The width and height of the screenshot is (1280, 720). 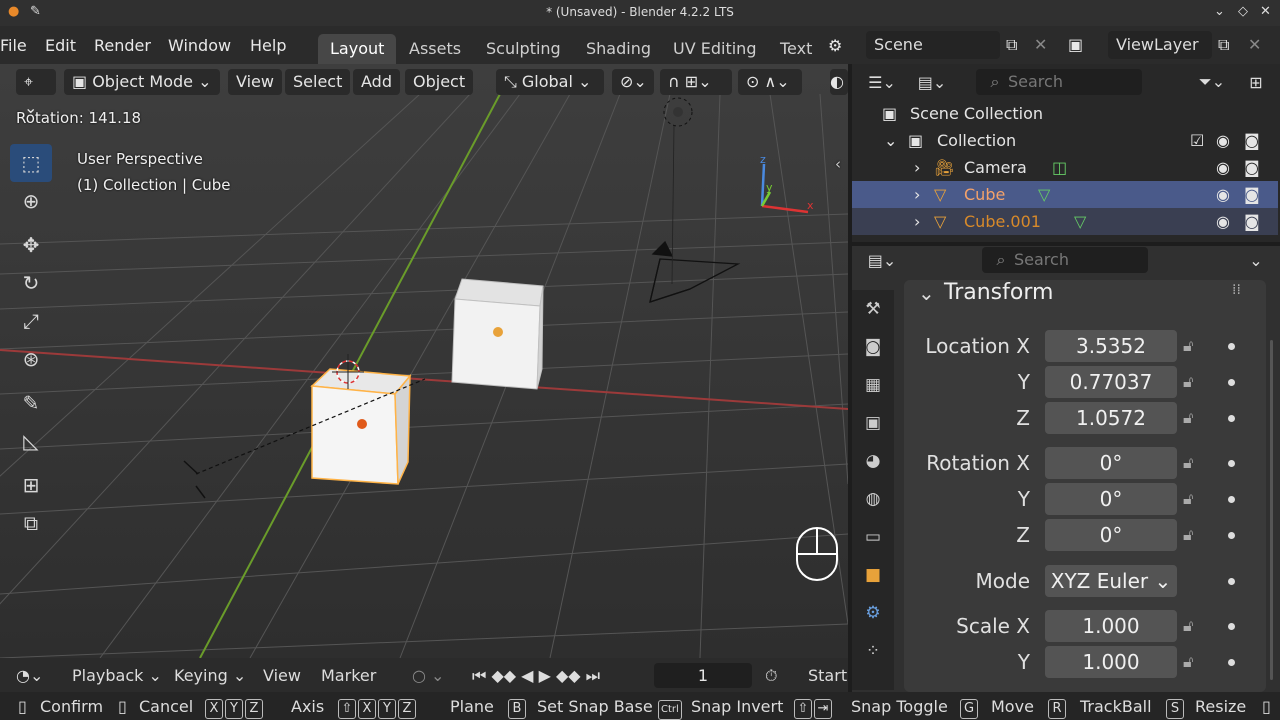 I want to click on modifier-tab-icon: ⚙, so click(x=873, y=613).